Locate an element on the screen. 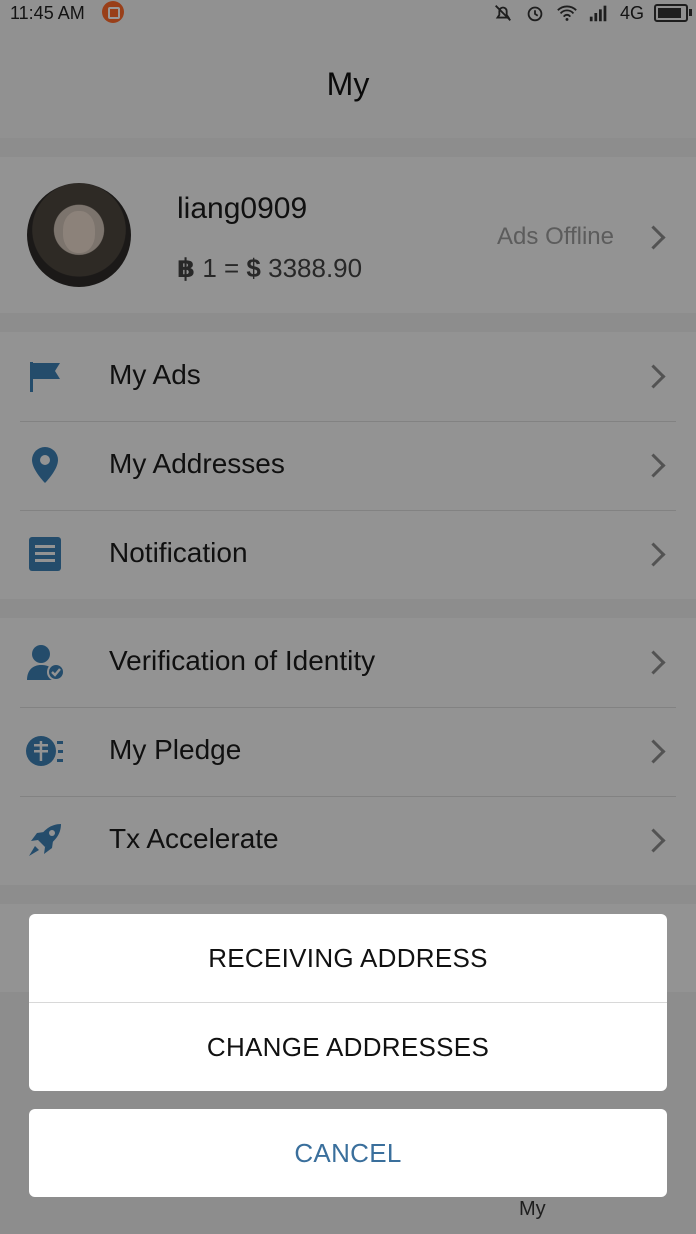 This screenshot has width=696, height=1234. cancel-sheet: CANCEL is located at coordinates (348, 1153).